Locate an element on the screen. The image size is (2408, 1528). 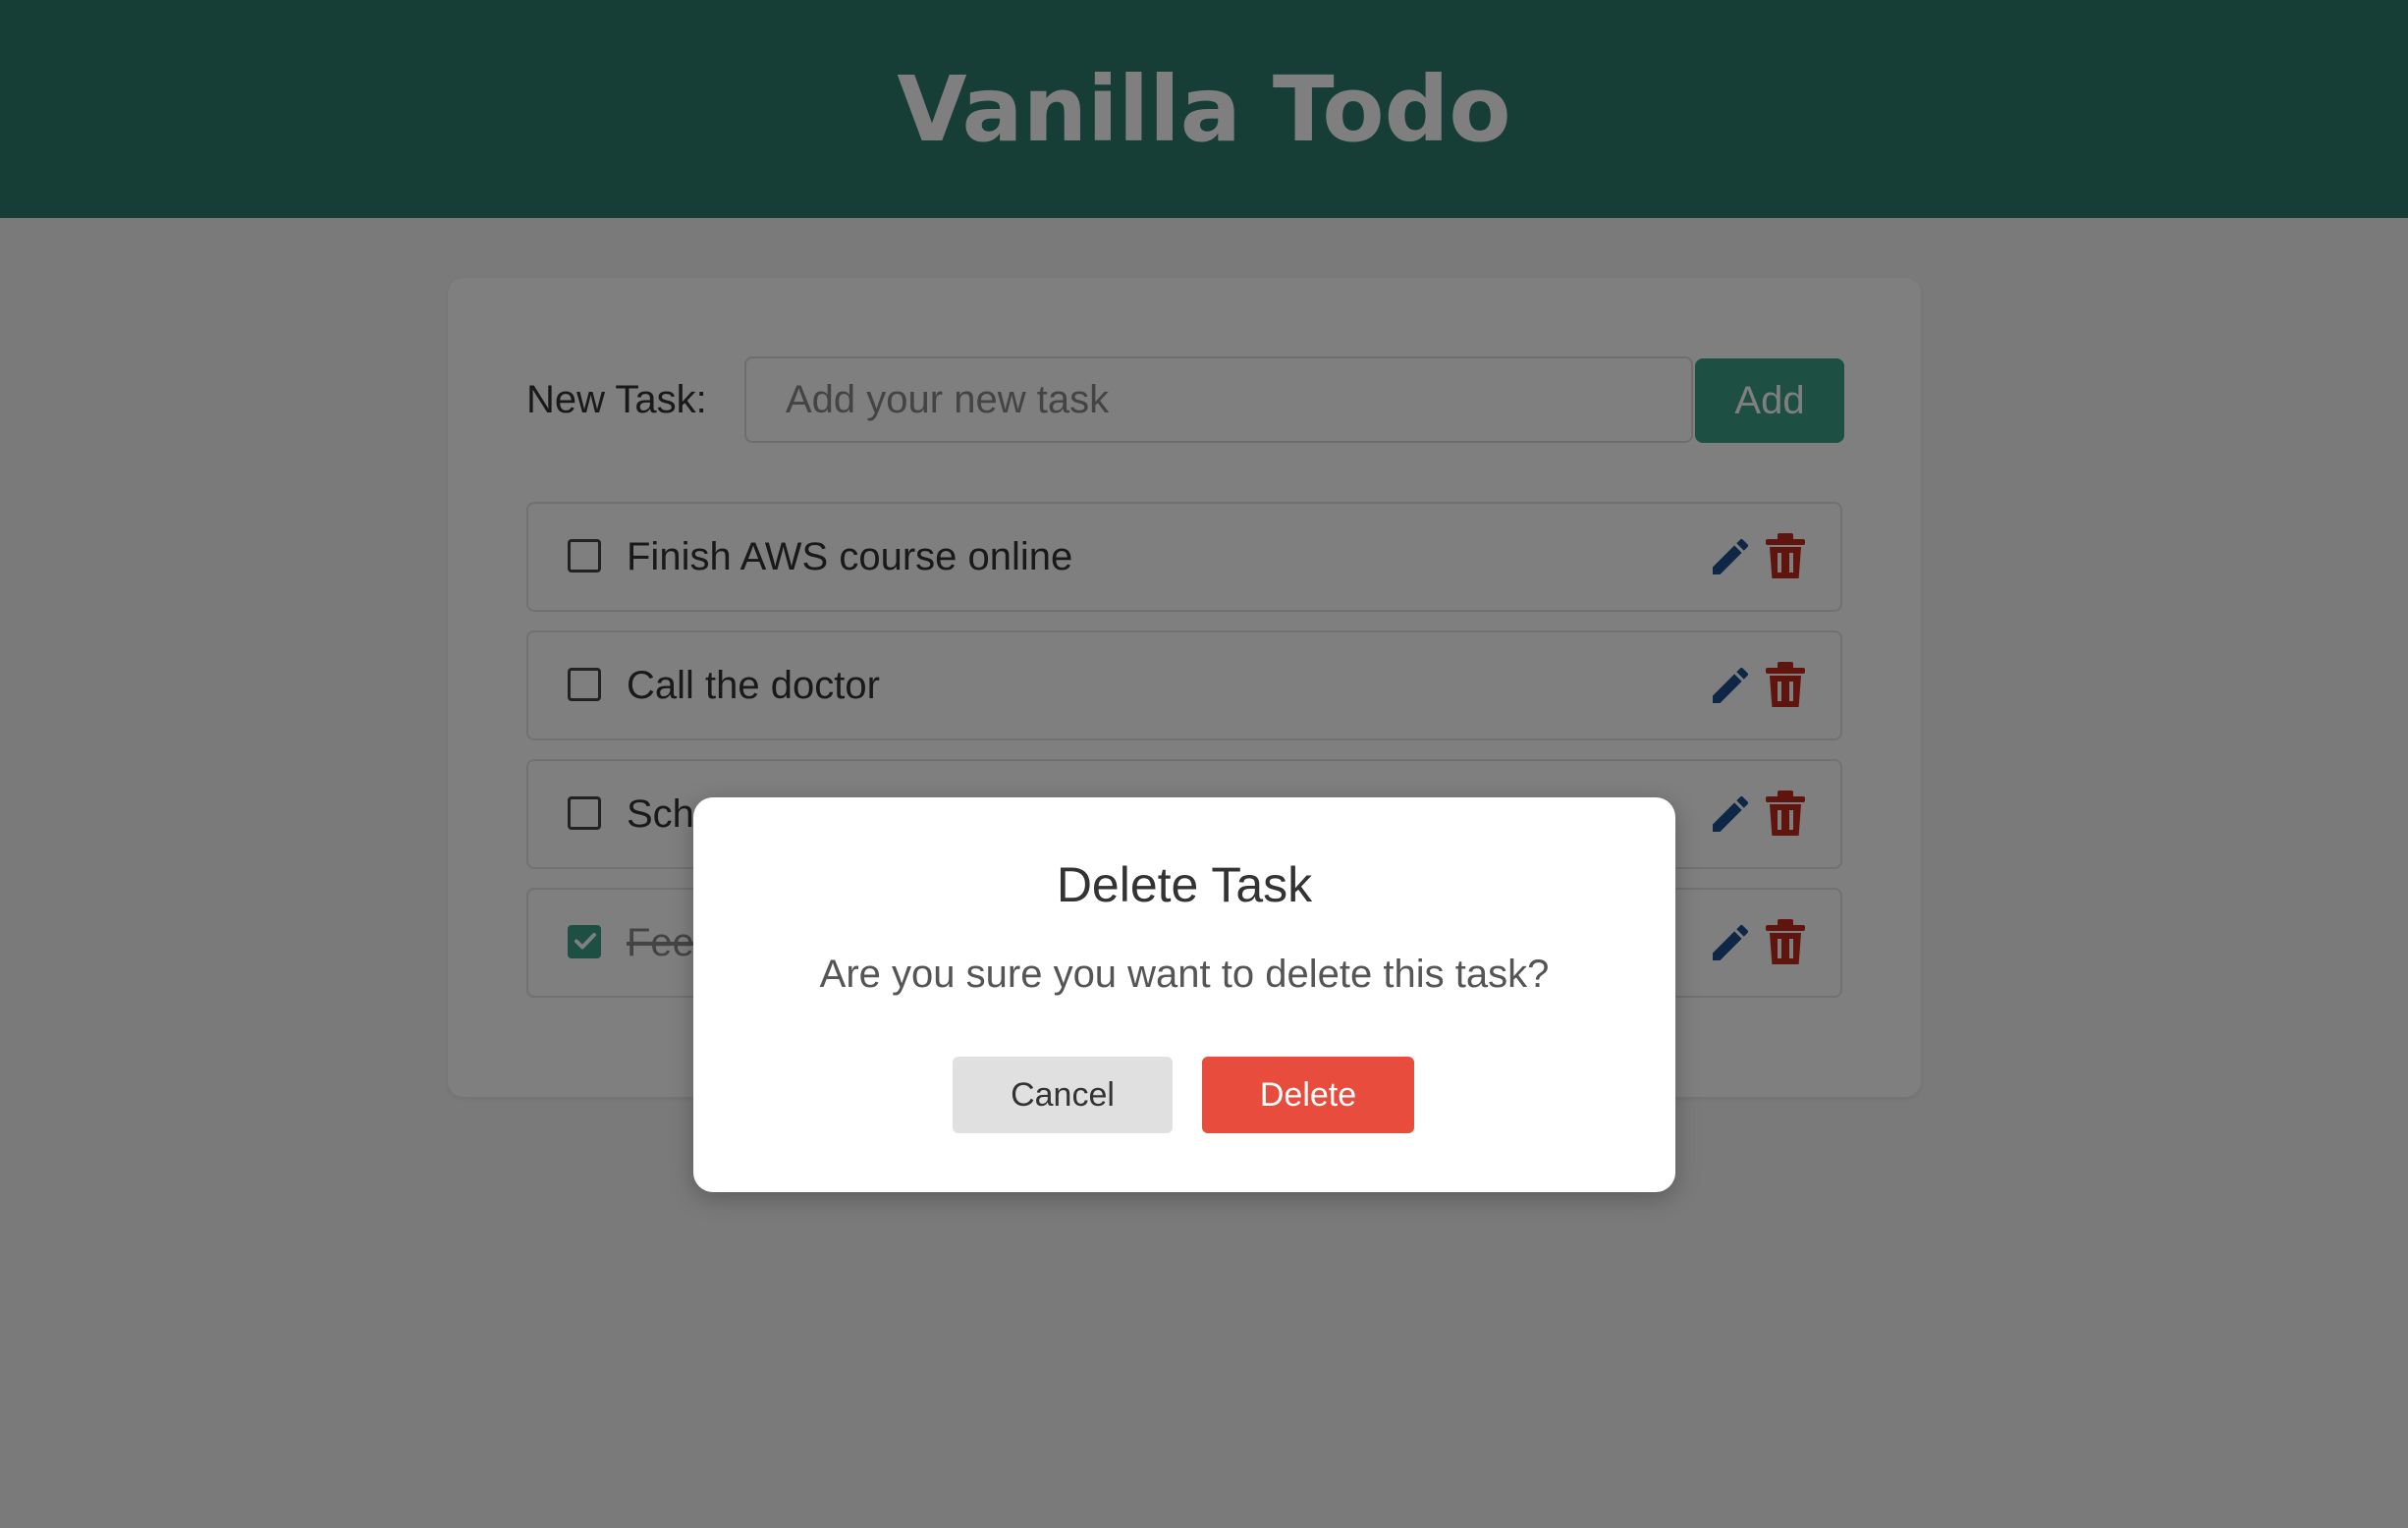
dialog-title: Delete Task is located at coordinates (1184, 884).